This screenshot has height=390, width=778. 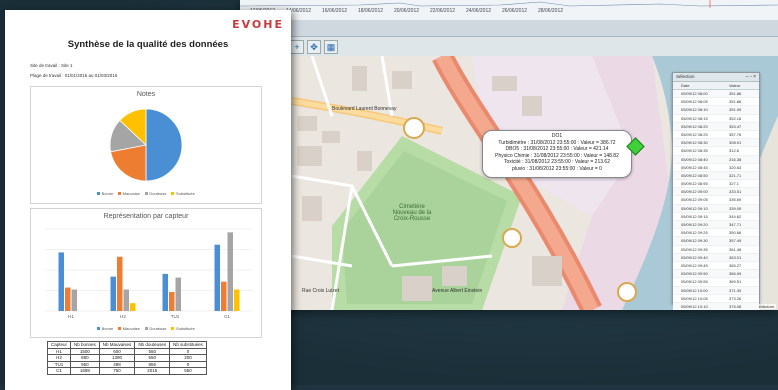 What do you see at coordinates (735, 134) in the screenshot?
I see `row-value: 357.76` at bounding box center [735, 134].